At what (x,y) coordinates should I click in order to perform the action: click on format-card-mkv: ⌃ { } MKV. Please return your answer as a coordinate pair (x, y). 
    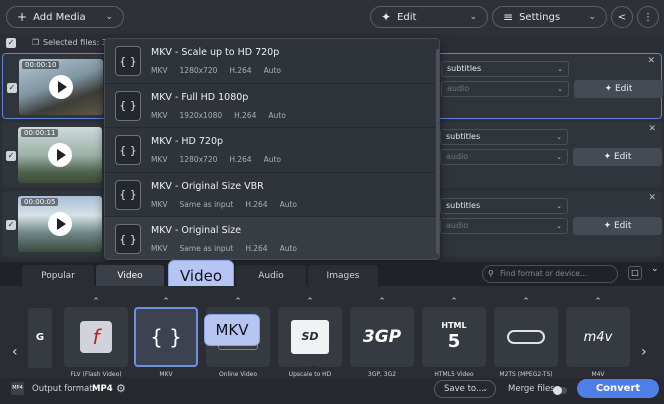
    Looking at the image, I should click on (166, 337).